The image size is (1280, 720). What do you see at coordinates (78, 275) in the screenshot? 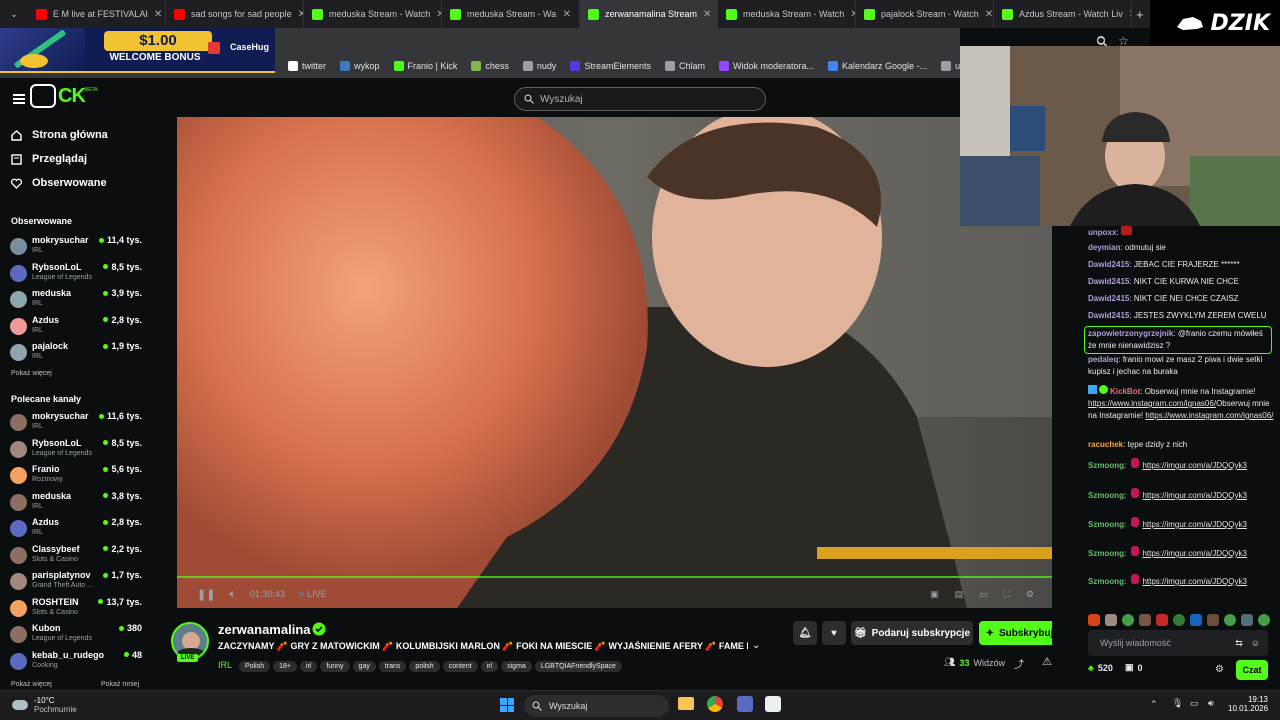
I see `sidebar-channel: RybsonLoL League of Legends 8,5 tys.` at bounding box center [78, 275].